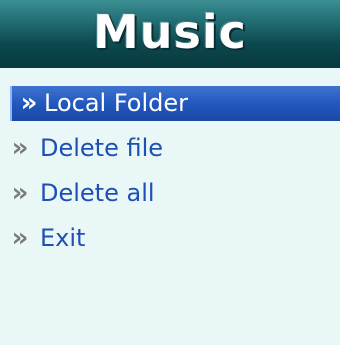 This screenshot has width=340, height=345. What do you see at coordinates (102, 148) in the screenshot?
I see `menu-item-label: Delete file` at bounding box center [102, 148].